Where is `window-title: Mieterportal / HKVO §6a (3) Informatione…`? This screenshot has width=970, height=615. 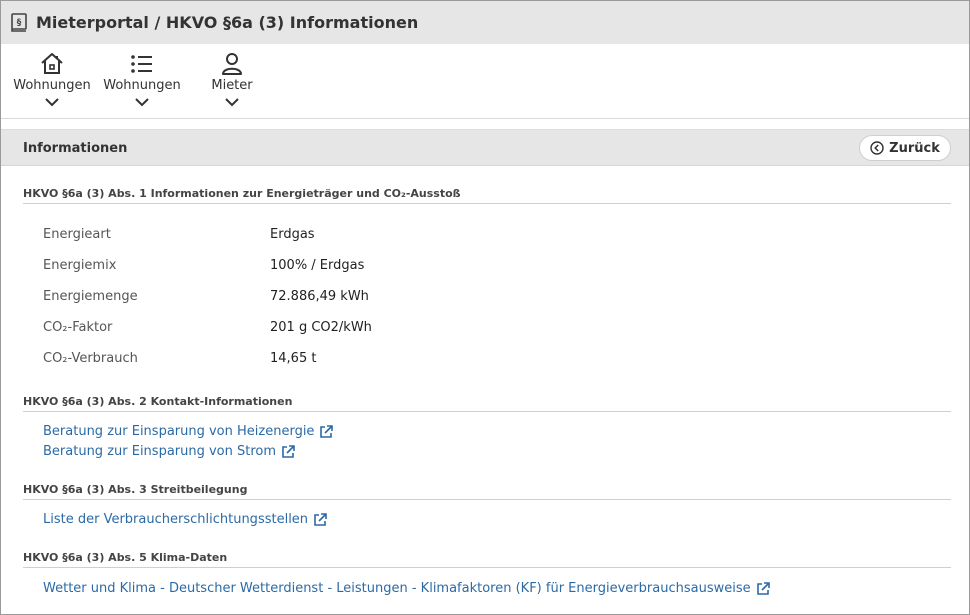
window-title: Mieterportal / HKVO §6a (3) Informatione… is located at coordinates (227, 22).